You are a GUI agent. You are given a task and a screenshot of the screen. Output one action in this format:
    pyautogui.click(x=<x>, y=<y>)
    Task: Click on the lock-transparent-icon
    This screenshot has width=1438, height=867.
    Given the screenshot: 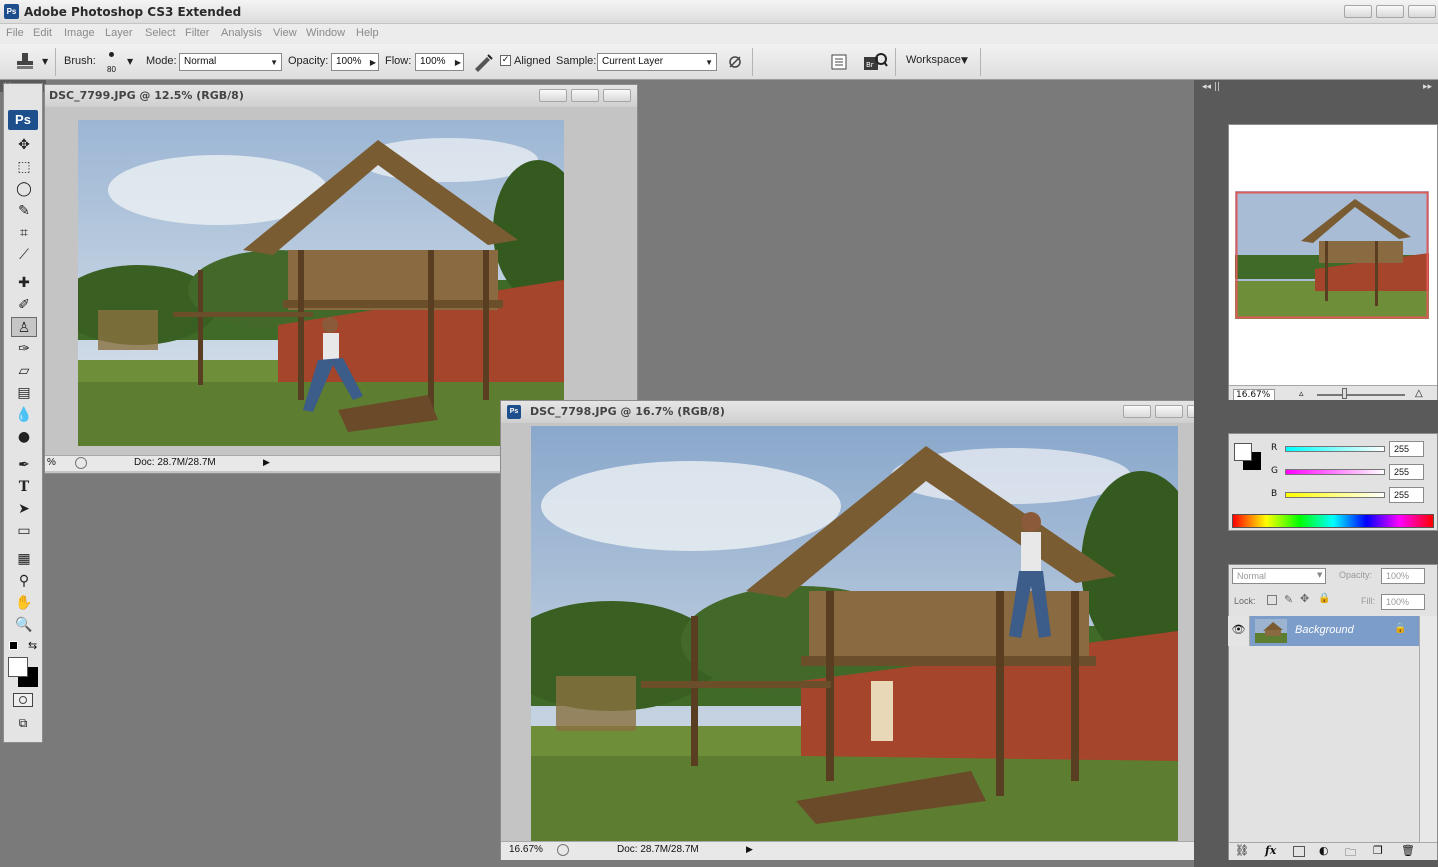 What is the action you would take?
    pyautogui.click(x=1272, y=600)
    